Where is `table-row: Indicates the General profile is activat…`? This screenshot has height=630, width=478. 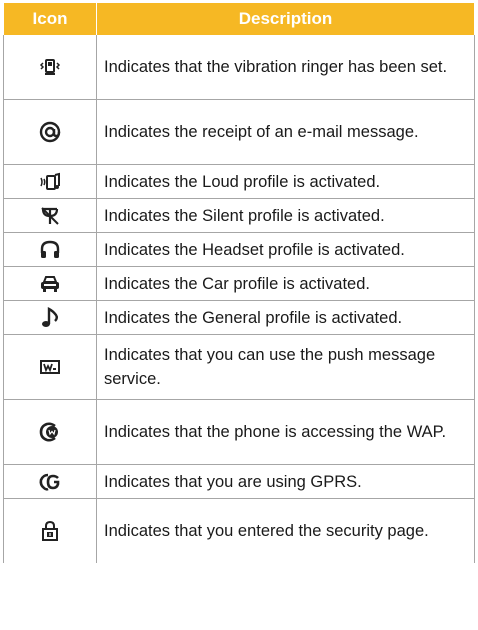 table-row: Indicates the General profile is activat… is located at coordinates (239, 317).